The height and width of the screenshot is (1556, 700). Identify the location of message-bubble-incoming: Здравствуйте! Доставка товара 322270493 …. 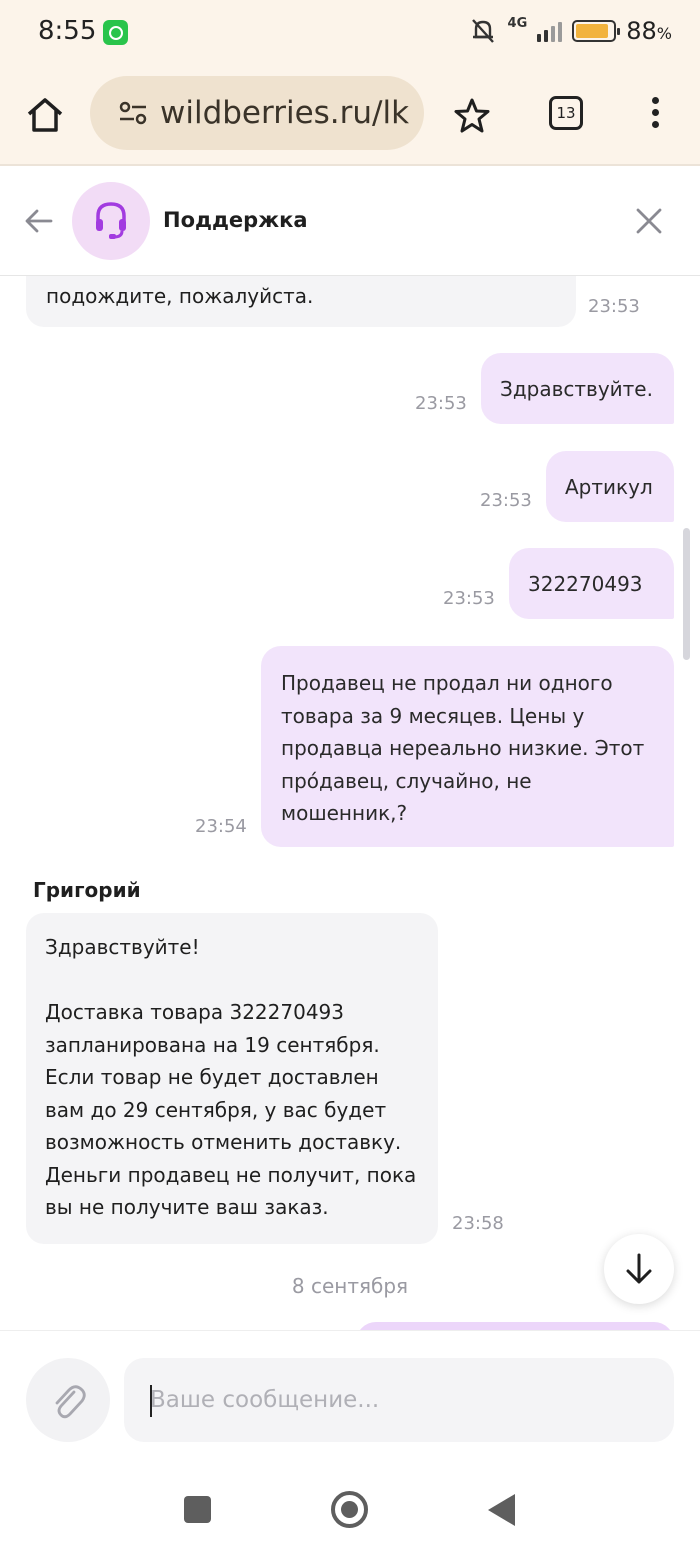
(232, 1078).